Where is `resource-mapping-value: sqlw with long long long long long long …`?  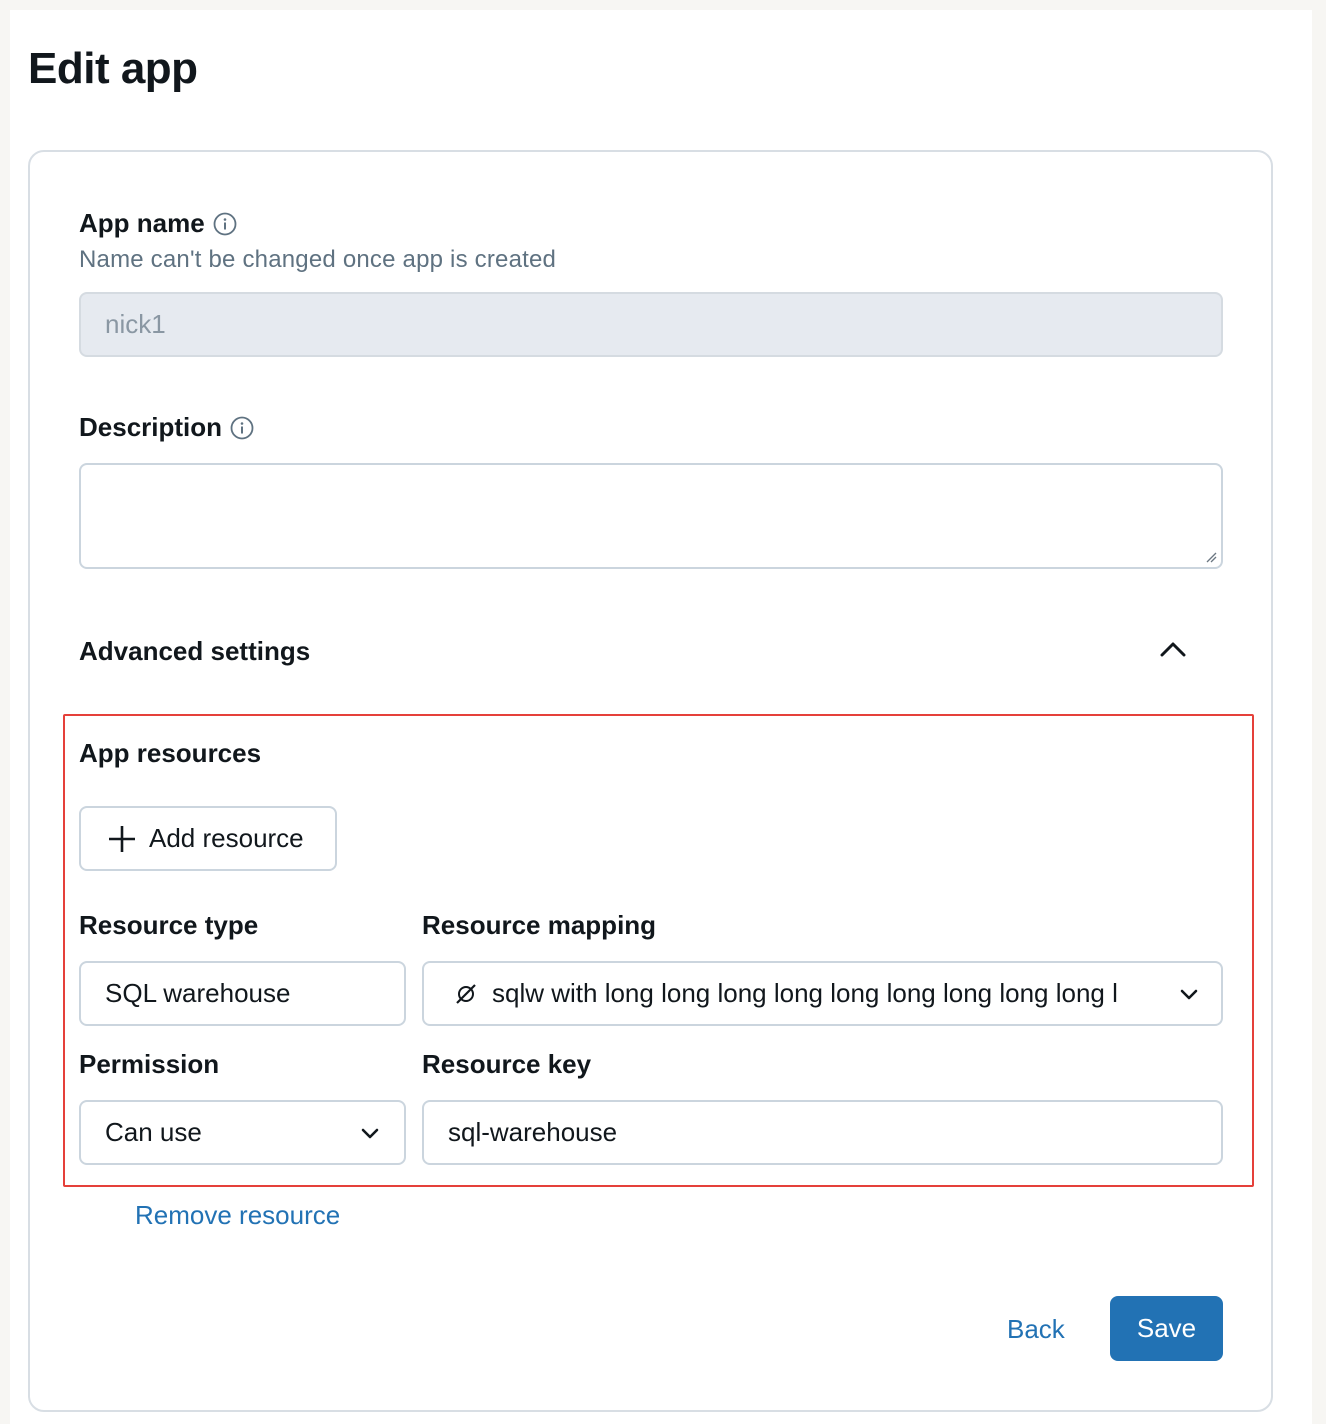 resource-mapping-value: sqlw with long long long long long long … is located at coordinates (805, 993).